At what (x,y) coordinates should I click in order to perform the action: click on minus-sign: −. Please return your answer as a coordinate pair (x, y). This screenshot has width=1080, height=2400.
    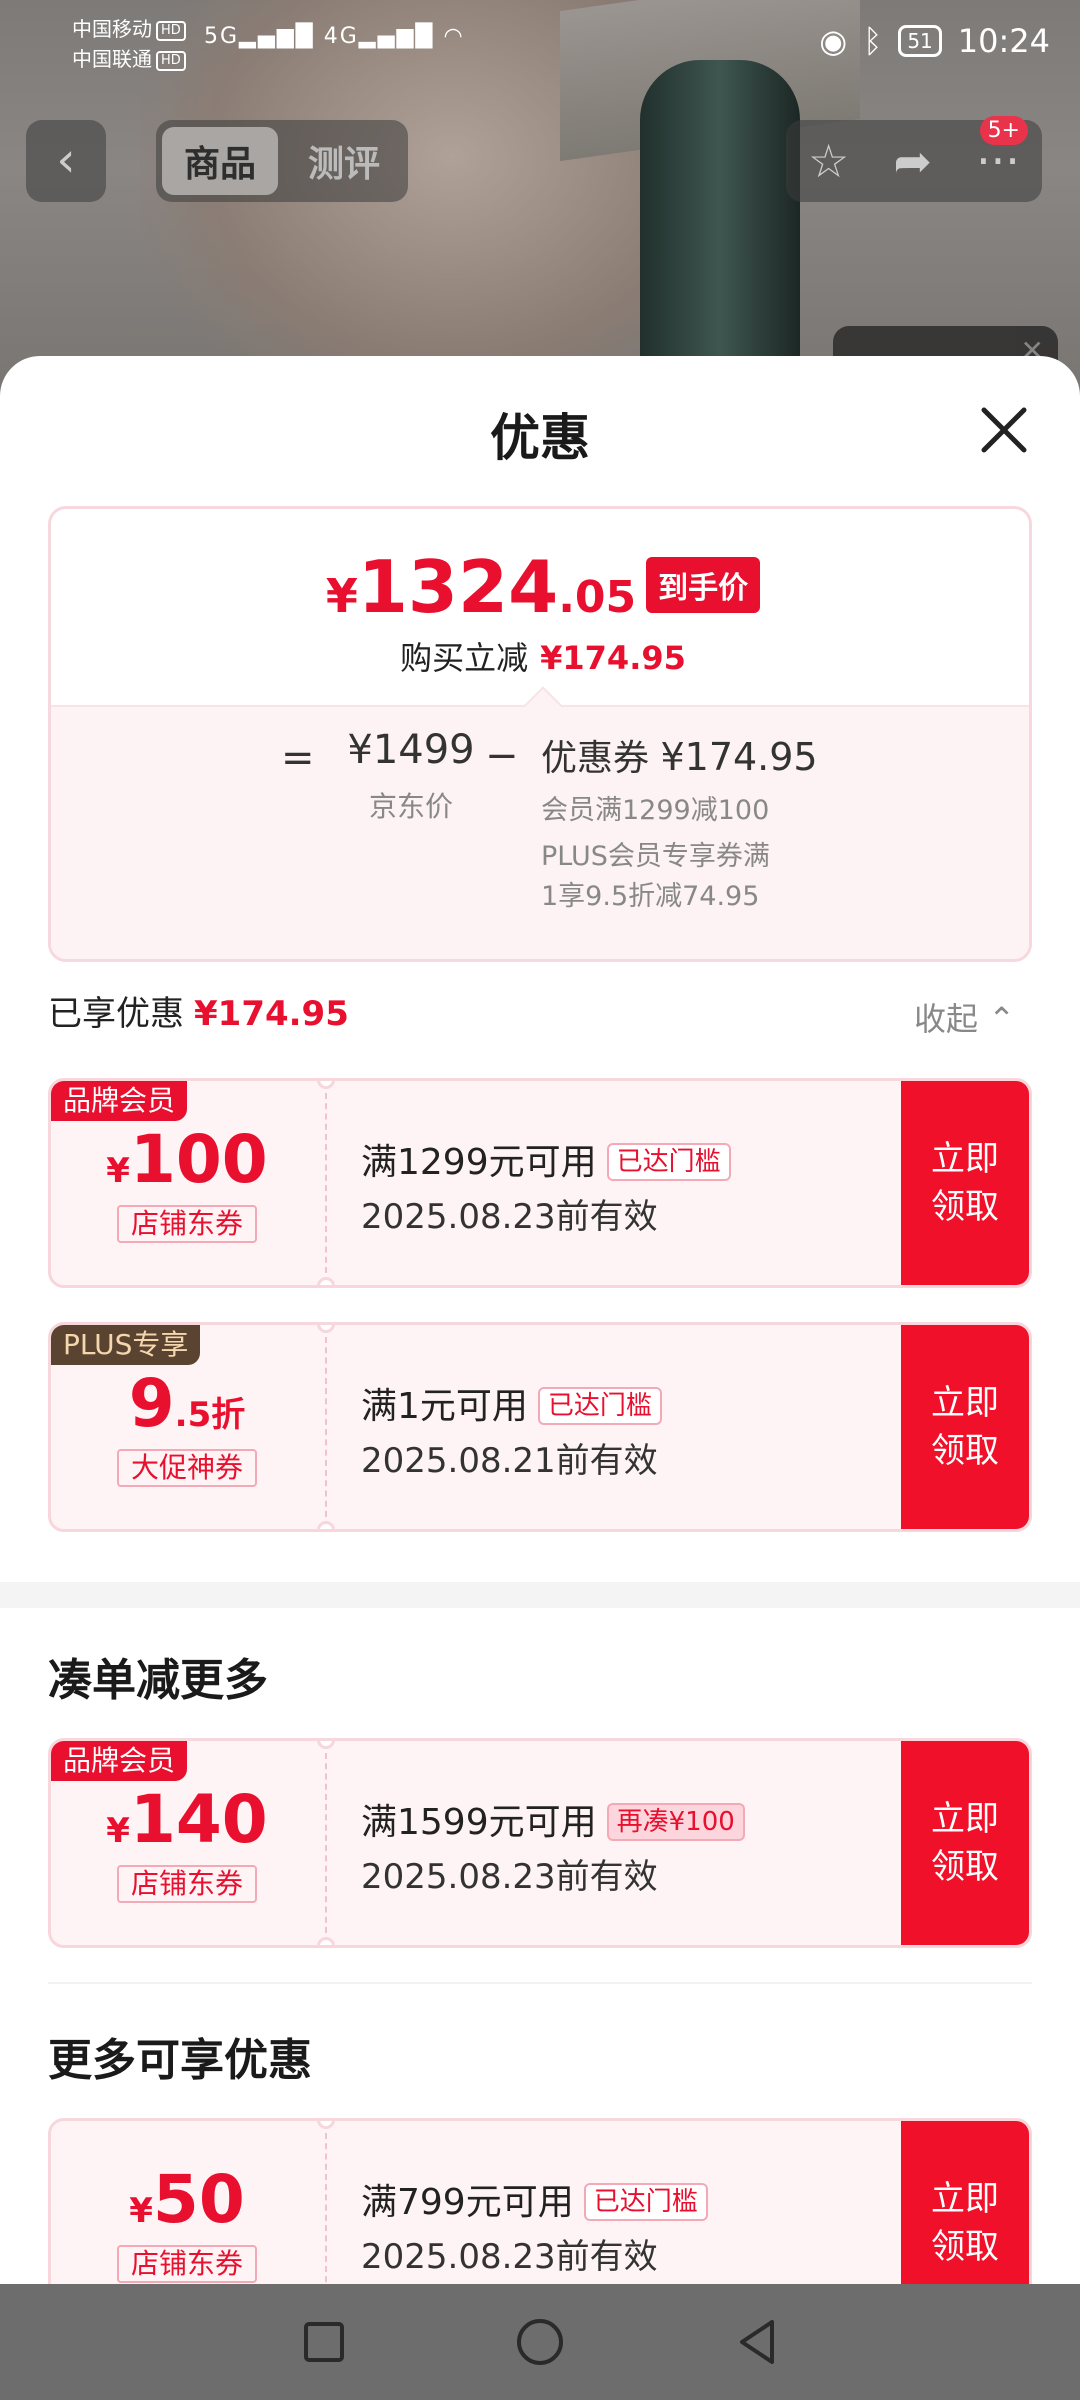
    Looking at the image, I should click on (502, 756).